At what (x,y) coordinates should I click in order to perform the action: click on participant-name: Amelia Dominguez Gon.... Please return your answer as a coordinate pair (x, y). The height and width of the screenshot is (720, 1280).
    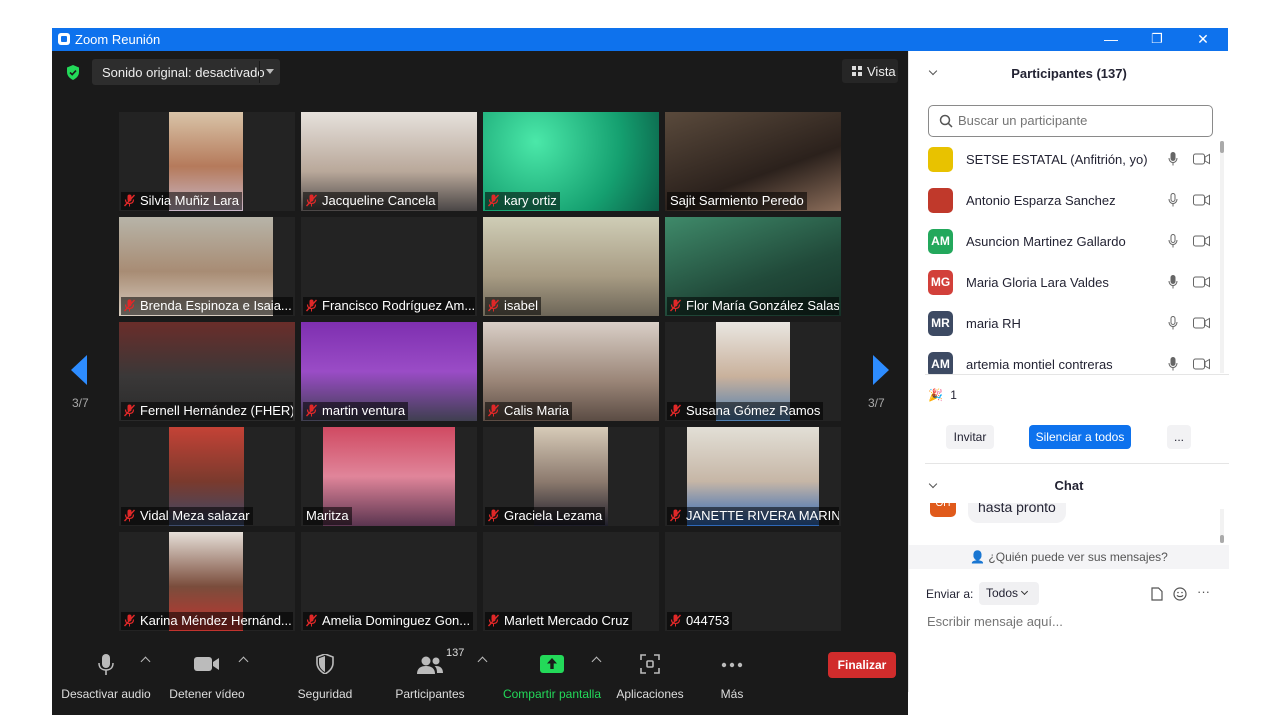
    Looking at the image, I should click on (396, 620).